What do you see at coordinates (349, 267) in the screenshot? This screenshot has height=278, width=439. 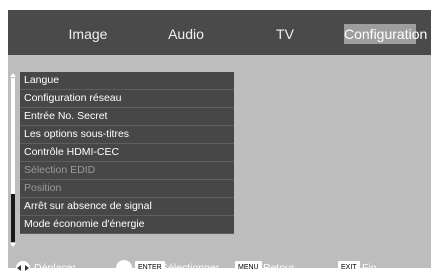 I see `exit-key-badge: EXIT` at bounding box center [349, 267].